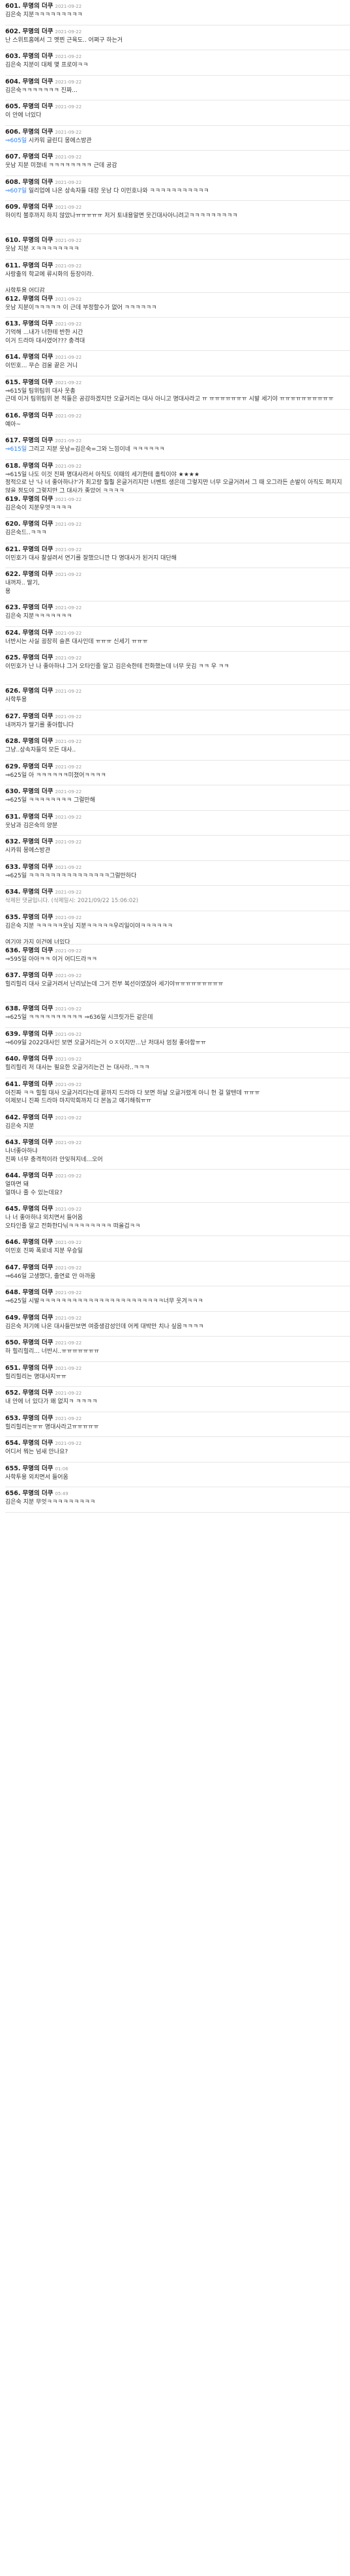 The height and width of the screenshot is (2576, 350). What do you see at coordinates (177, 549) in the screenshot?
I see `comment-header: 621. 무명의 더쿠 2021-09-22` at bounding box center [177, 549].